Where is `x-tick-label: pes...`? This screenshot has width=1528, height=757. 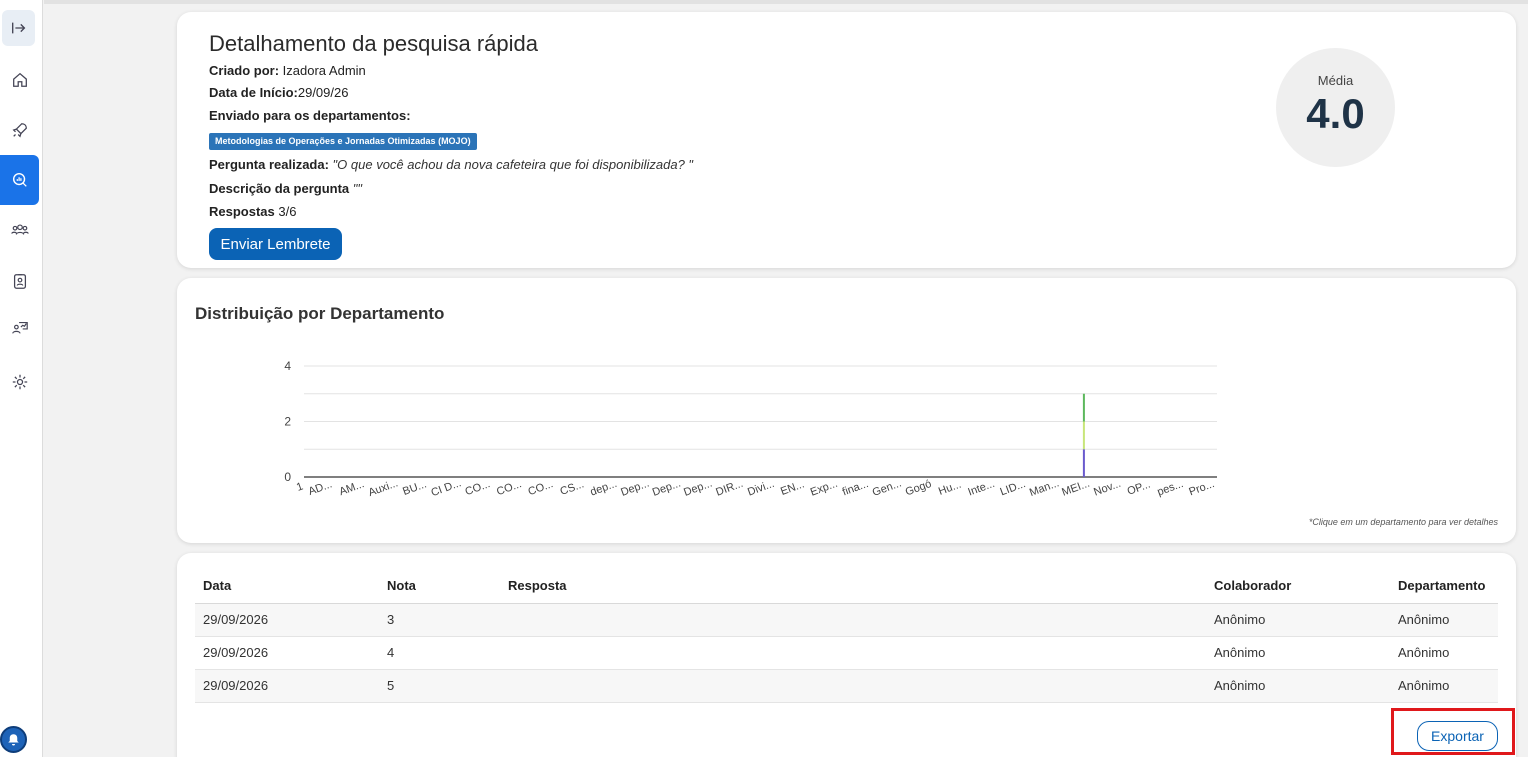 x-tick-label: pes... is located at coordinates (1170, 488).